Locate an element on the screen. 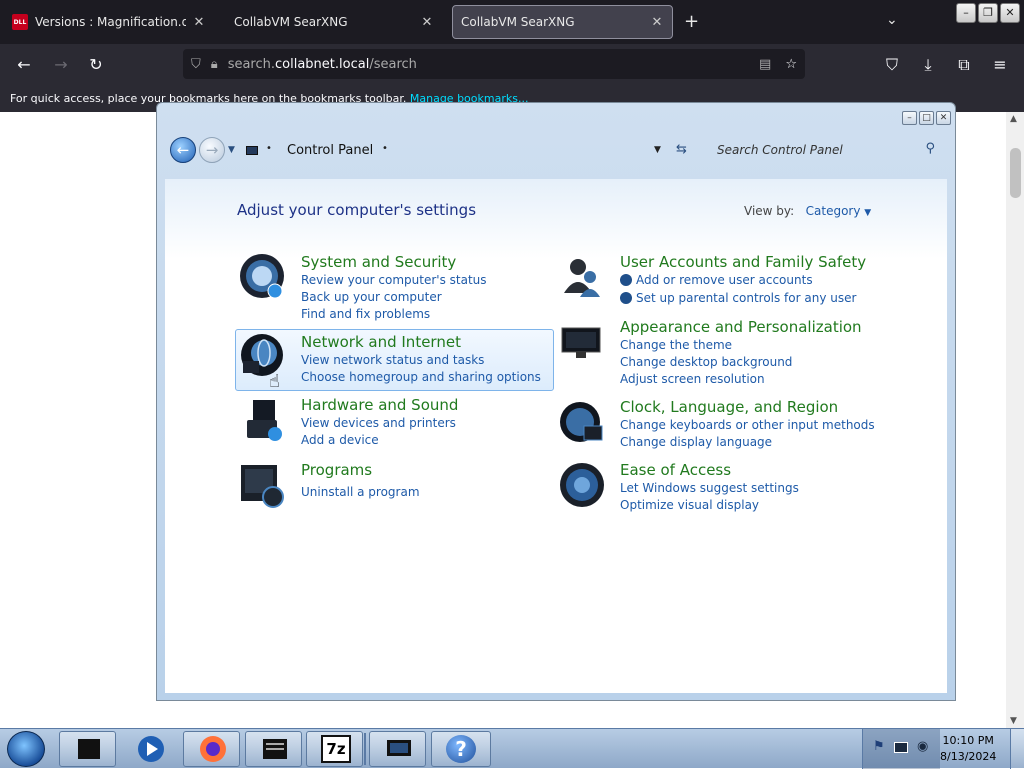 The image size is (1024, 769). category-link: Change display language is located at coordinates (696, 442).